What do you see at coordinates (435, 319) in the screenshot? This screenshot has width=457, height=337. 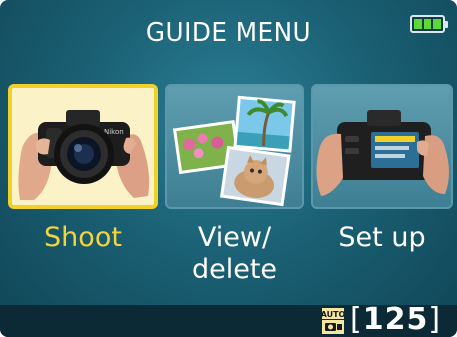 I see `bracket-close: ]` at bounding box center [435, 319].